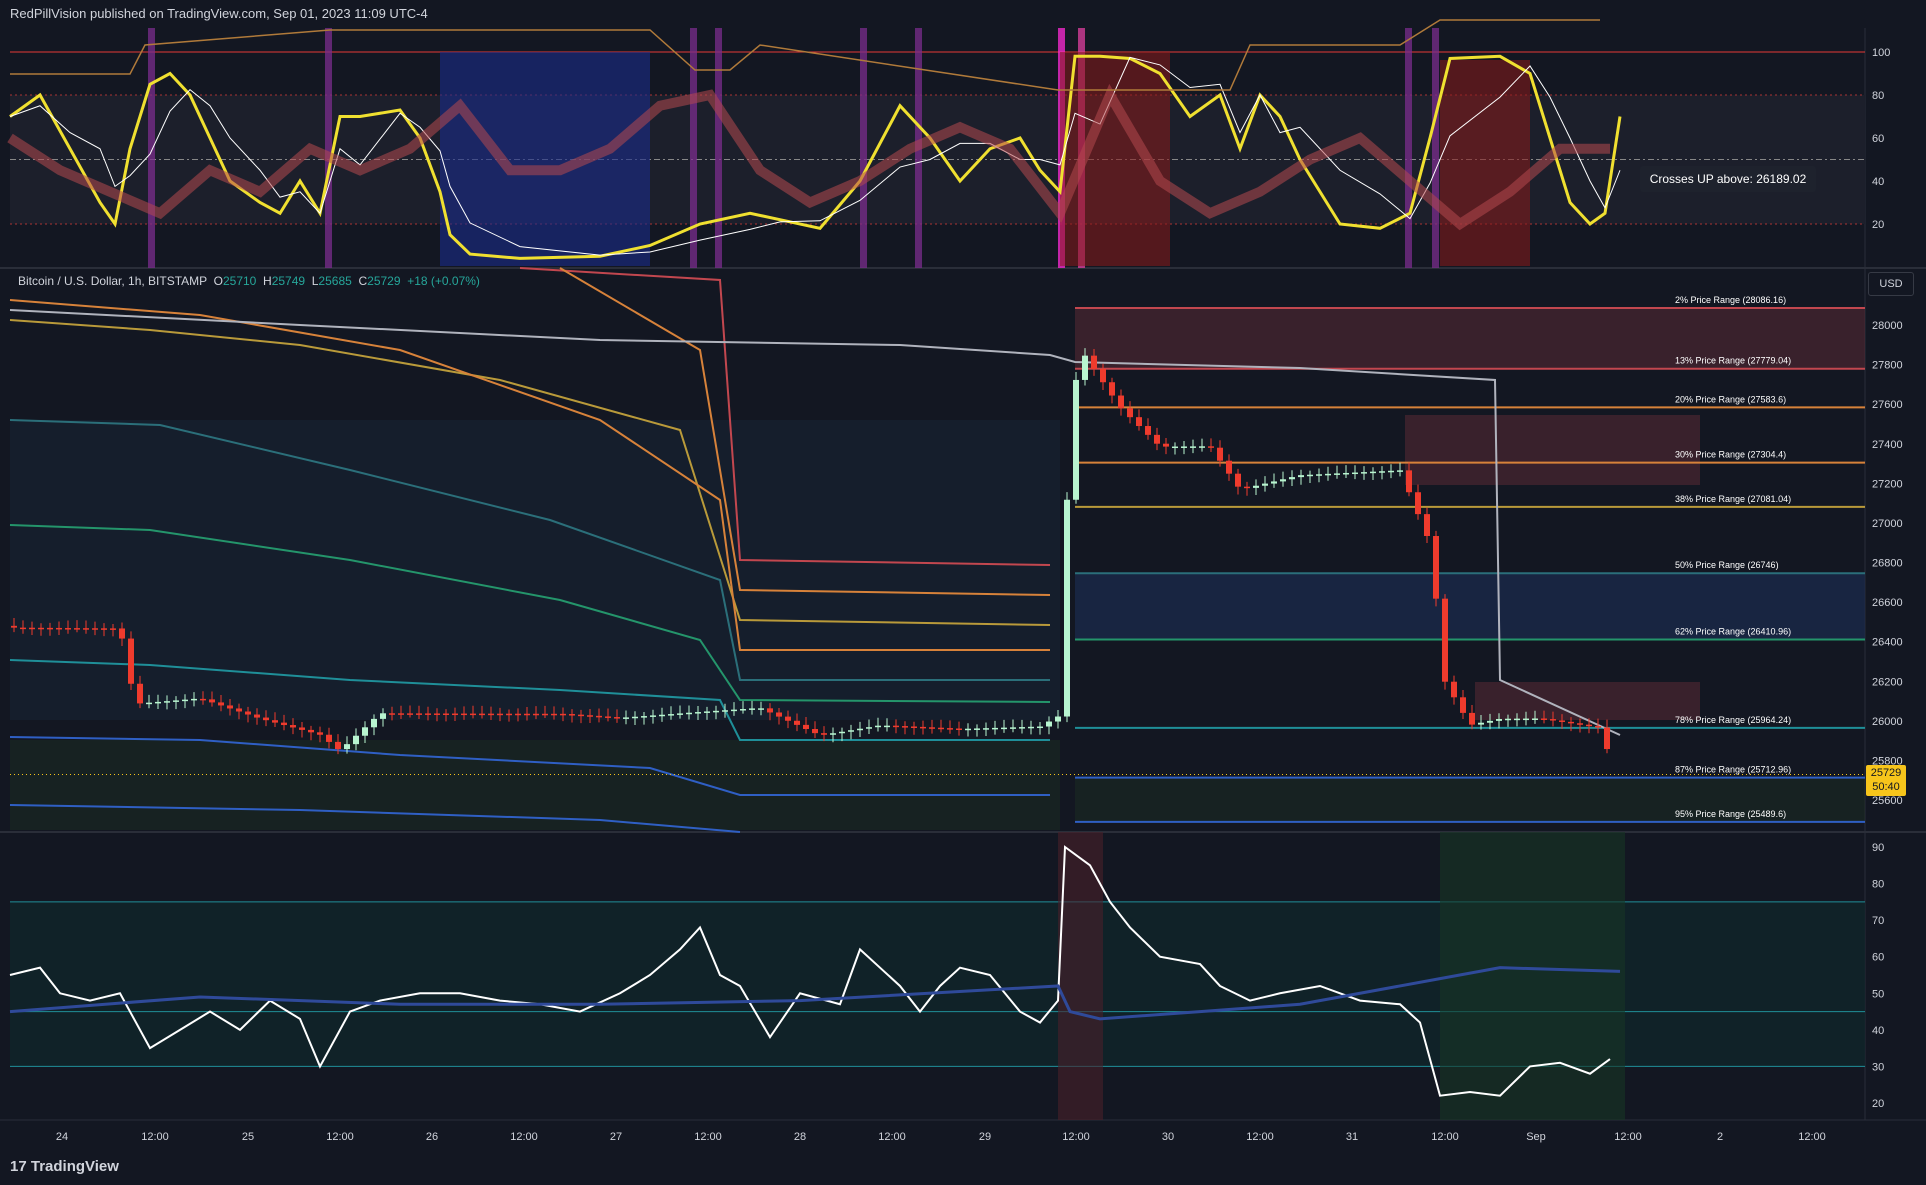 This screenshot has height=1185, width=1926. What do you see at coordinates (1720, 1137) in the screenshot?
I see `time-axis-label: 2` at bounding box center [1720, 1137].